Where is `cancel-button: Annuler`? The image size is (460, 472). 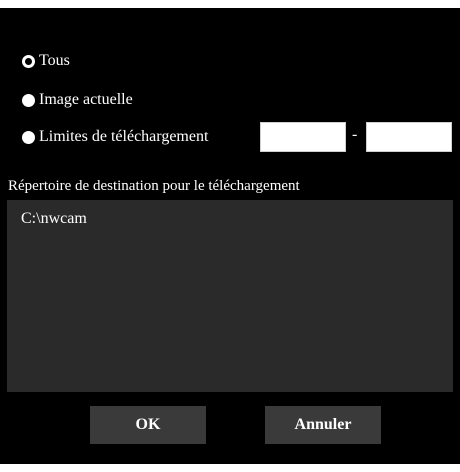
cancel-button: Annuler is located at coordinates (323, 425).